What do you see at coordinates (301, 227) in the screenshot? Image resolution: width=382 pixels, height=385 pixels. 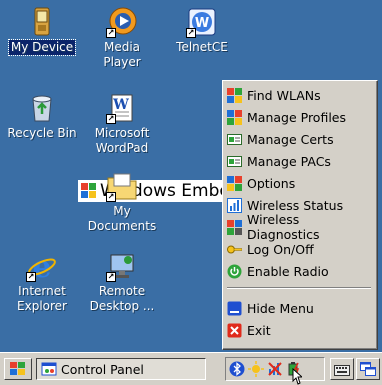 I see `menu-item-wireless-diagnostics: Wireless Diagnostics` at bounding box center [301, 227].